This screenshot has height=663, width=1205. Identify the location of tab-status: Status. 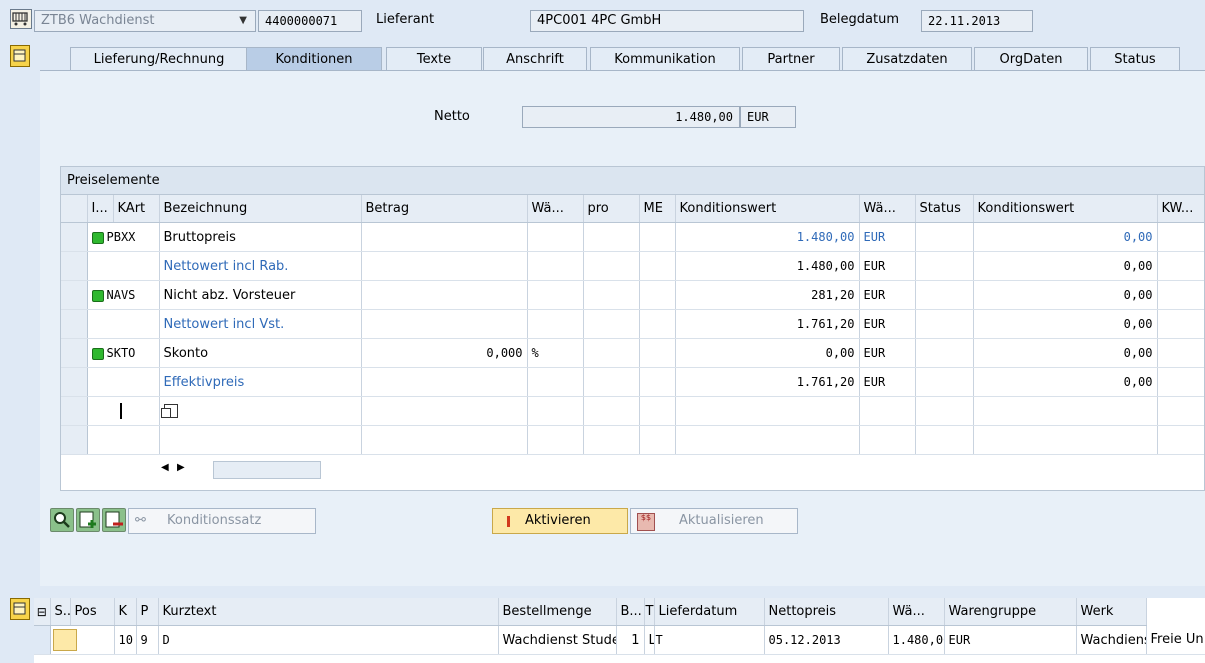
(1135, 59).